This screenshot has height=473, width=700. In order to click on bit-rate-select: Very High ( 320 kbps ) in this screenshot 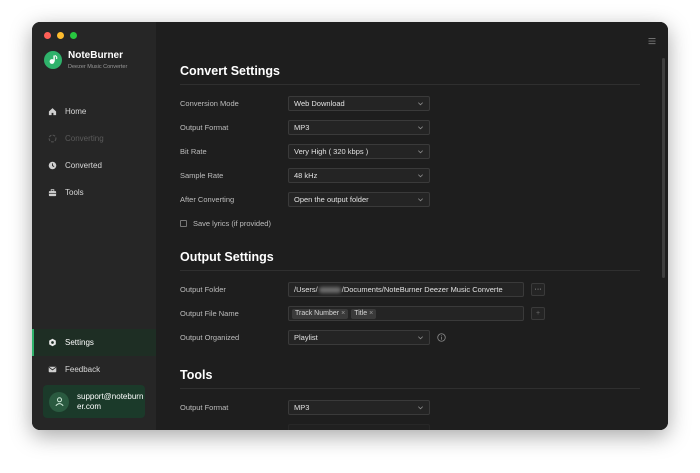, I will do `click(359, 151)`.